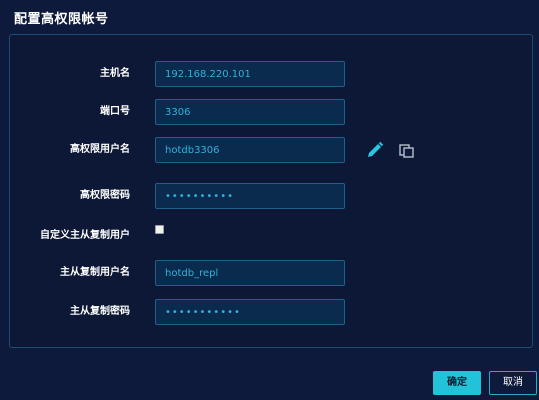  What do you see at coordinates (115, 111) in the screenshot?
I see `port-label: 端口号` at bounding box center [115, 111].